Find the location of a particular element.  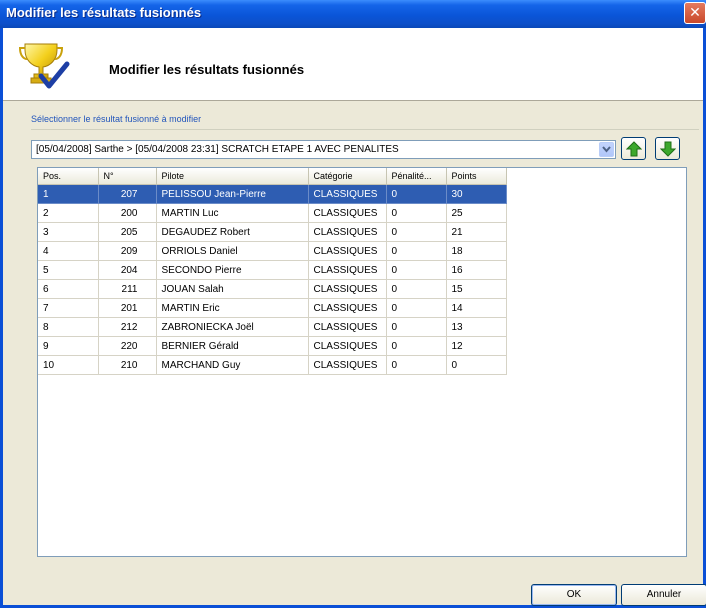

cell-pos: 1 is located at coordinates (68, 194).